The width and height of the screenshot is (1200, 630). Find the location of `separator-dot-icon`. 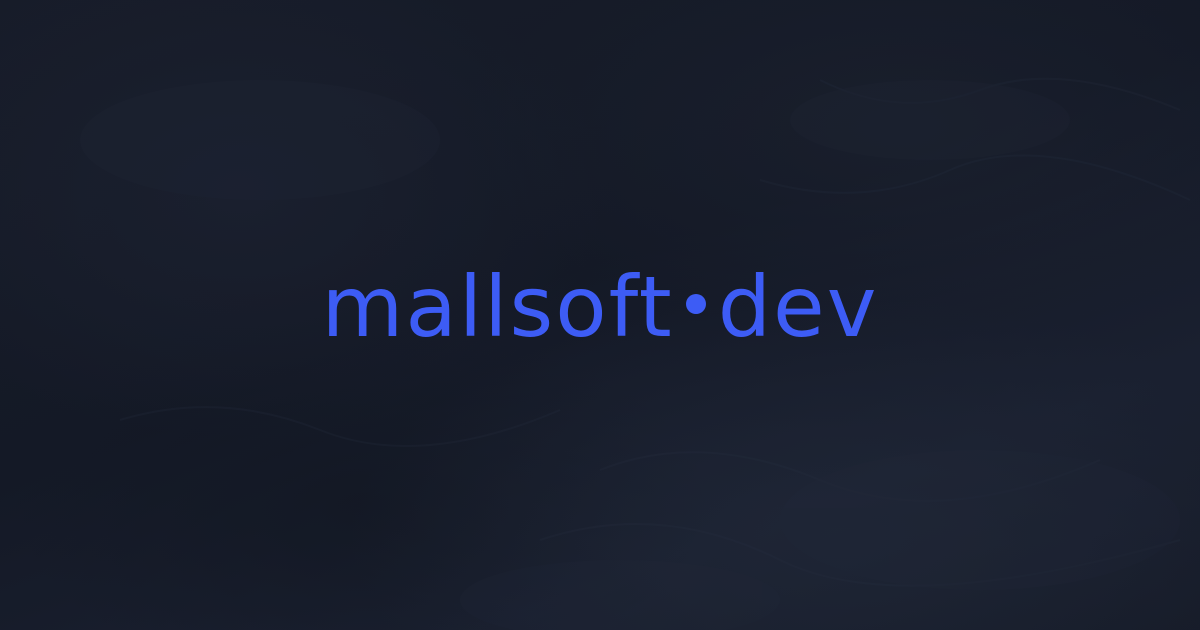

separator-dot-icon is located at coordinates (695, 304).